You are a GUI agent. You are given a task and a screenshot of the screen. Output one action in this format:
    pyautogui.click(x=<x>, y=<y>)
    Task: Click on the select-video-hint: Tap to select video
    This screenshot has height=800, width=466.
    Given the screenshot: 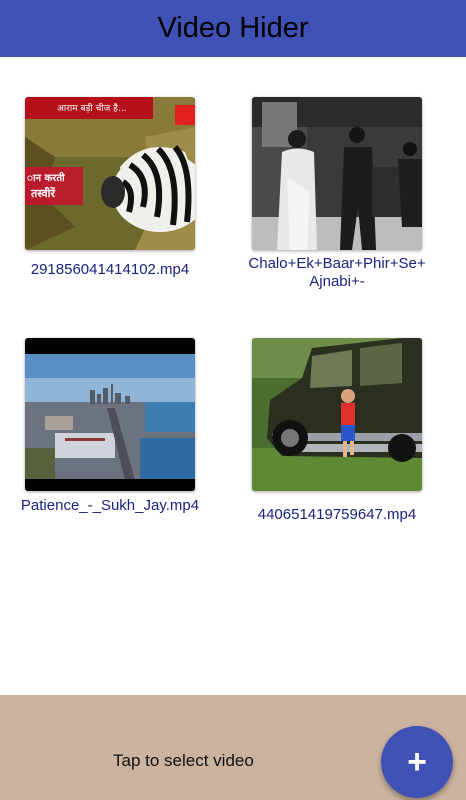 What is the action you would take?
    pyautogui.click(x=183, y=761)
    